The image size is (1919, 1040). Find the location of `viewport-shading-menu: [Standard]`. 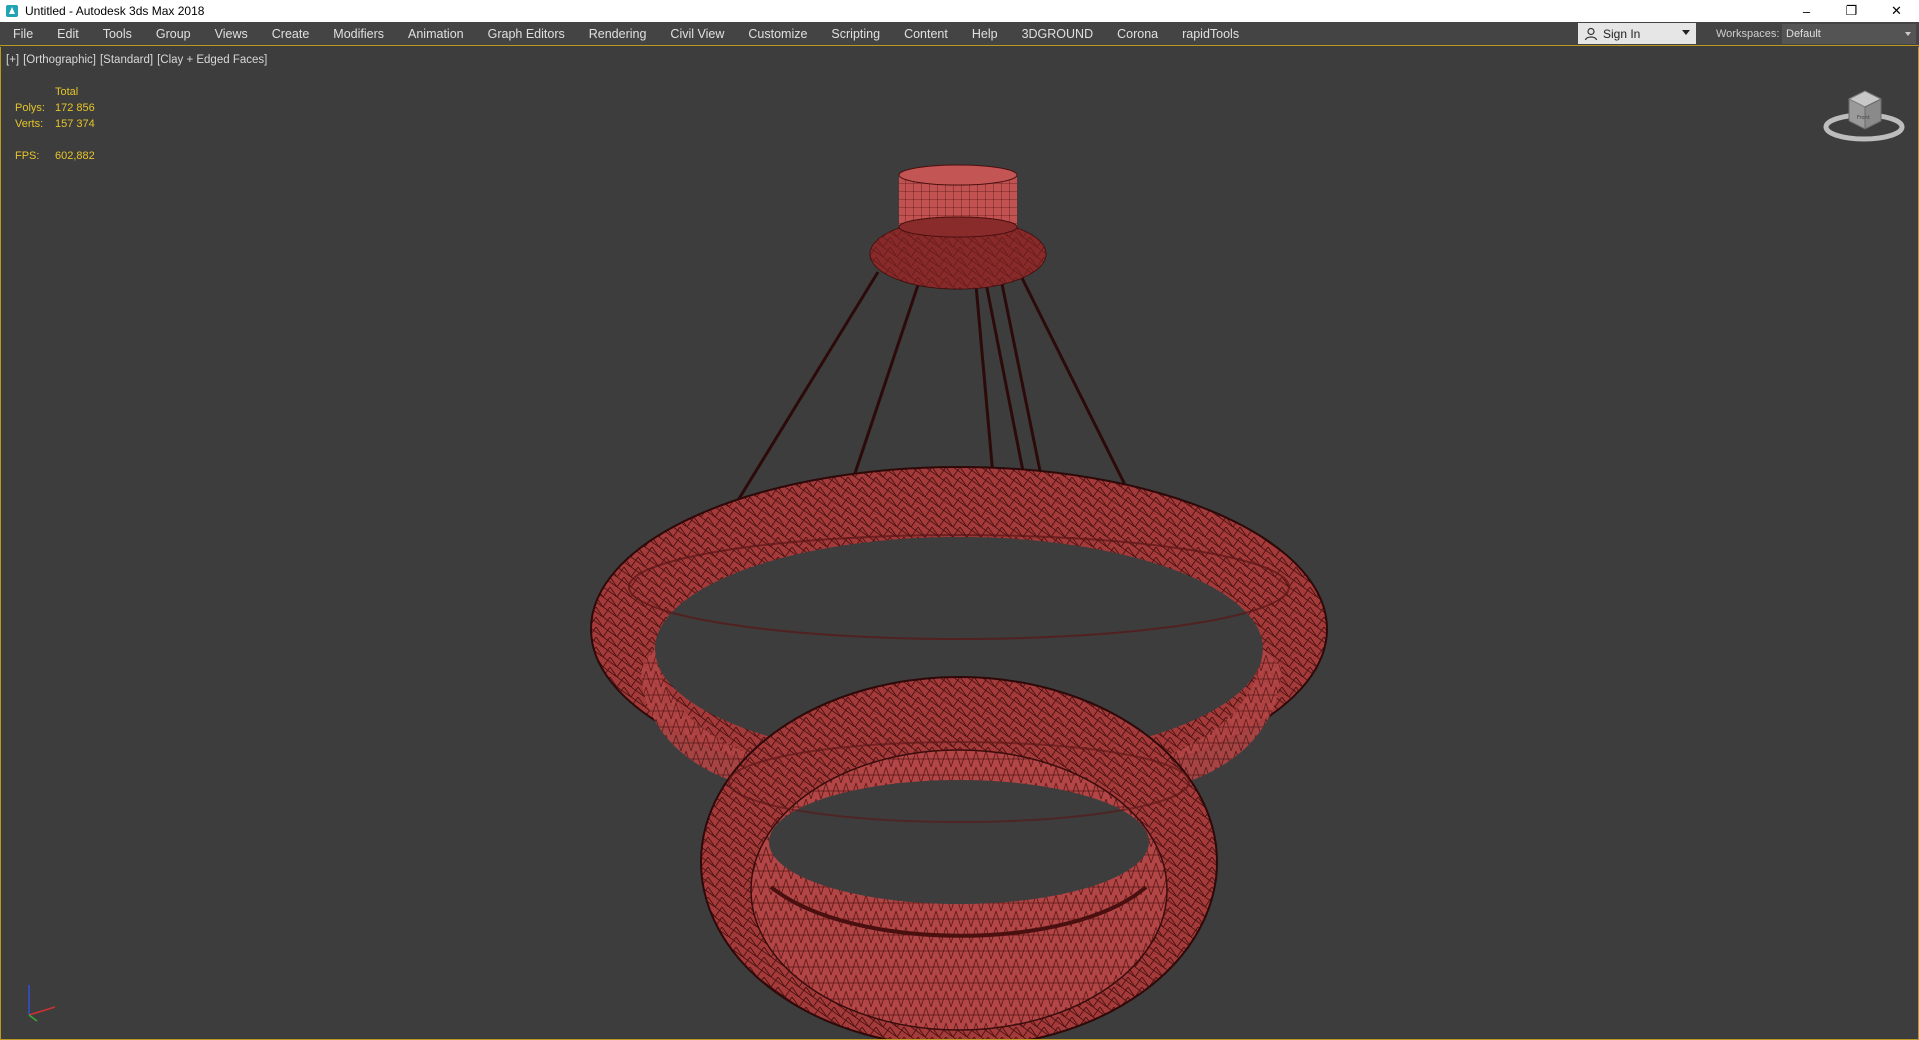

viewport-shading-menu: [Standard] is located at coordinates (126, 60).